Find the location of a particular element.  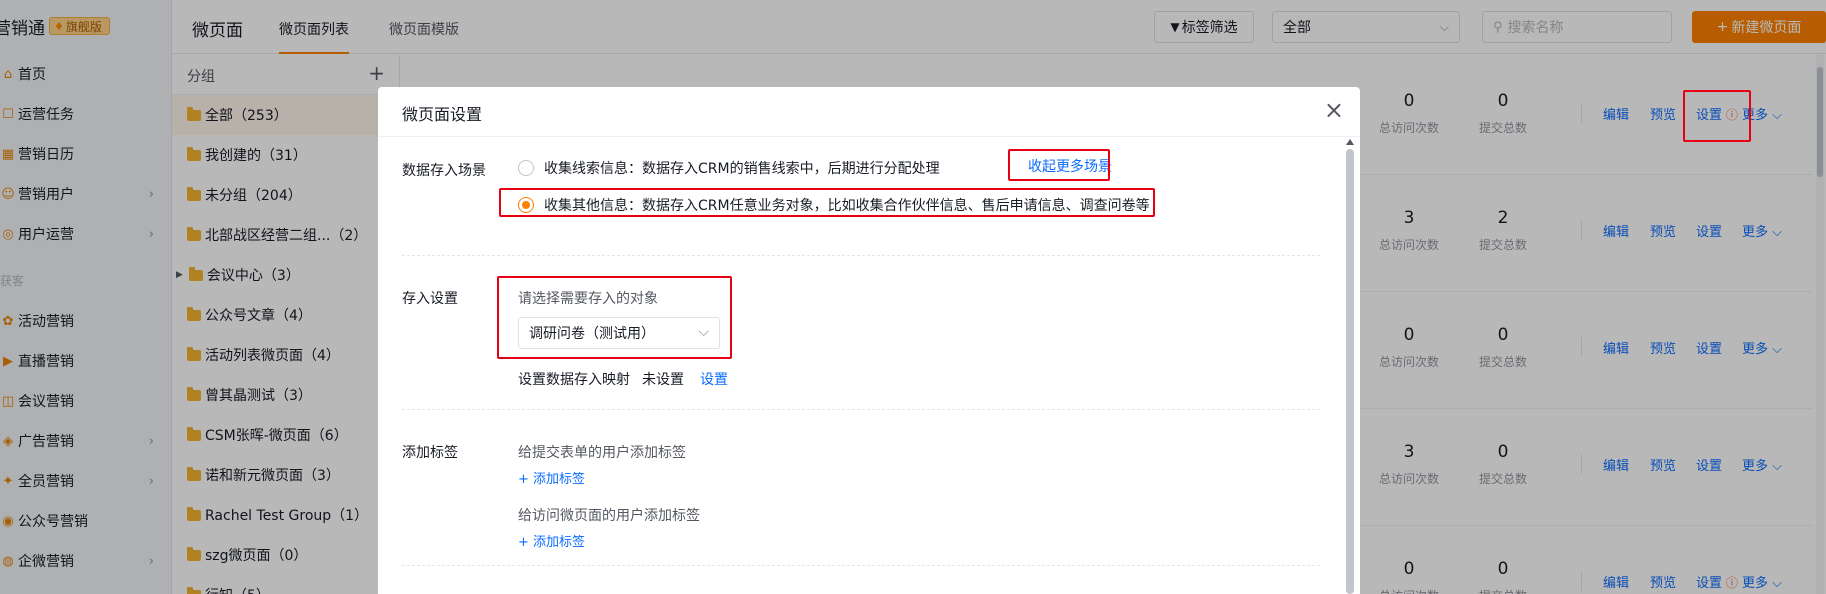

data-mapping-settings-link: 设置 is located at coordinates (714, 379).